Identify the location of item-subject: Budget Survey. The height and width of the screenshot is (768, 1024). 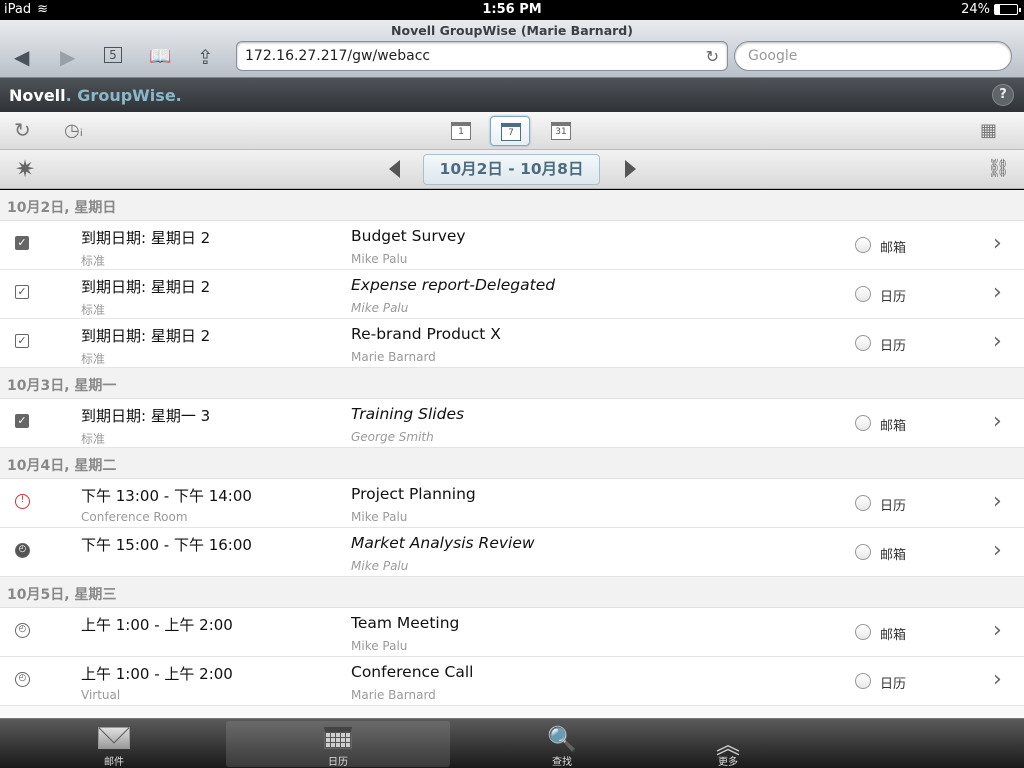
(408, 236).